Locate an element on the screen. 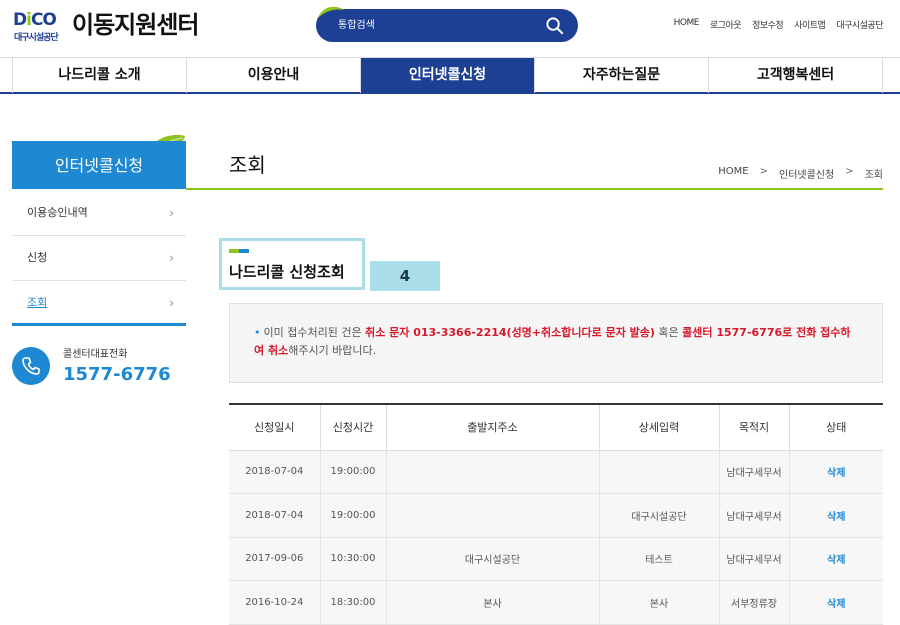 Image resolution: width=900 pixels, height=625 pixels. table-cell: 테스트 is located at coordinates (658, 559).